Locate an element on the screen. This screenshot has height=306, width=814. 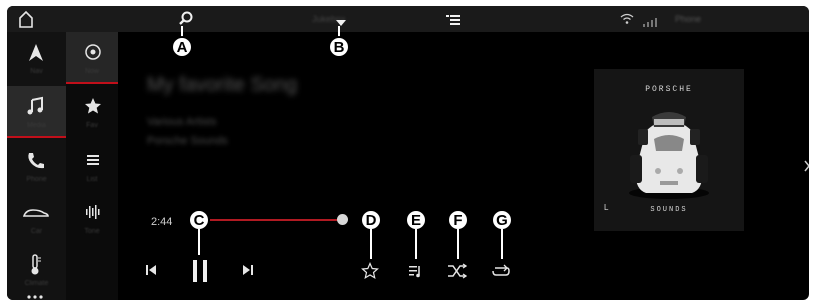
sidebar-item-climate: Climate is located at coordinates (36, 270).